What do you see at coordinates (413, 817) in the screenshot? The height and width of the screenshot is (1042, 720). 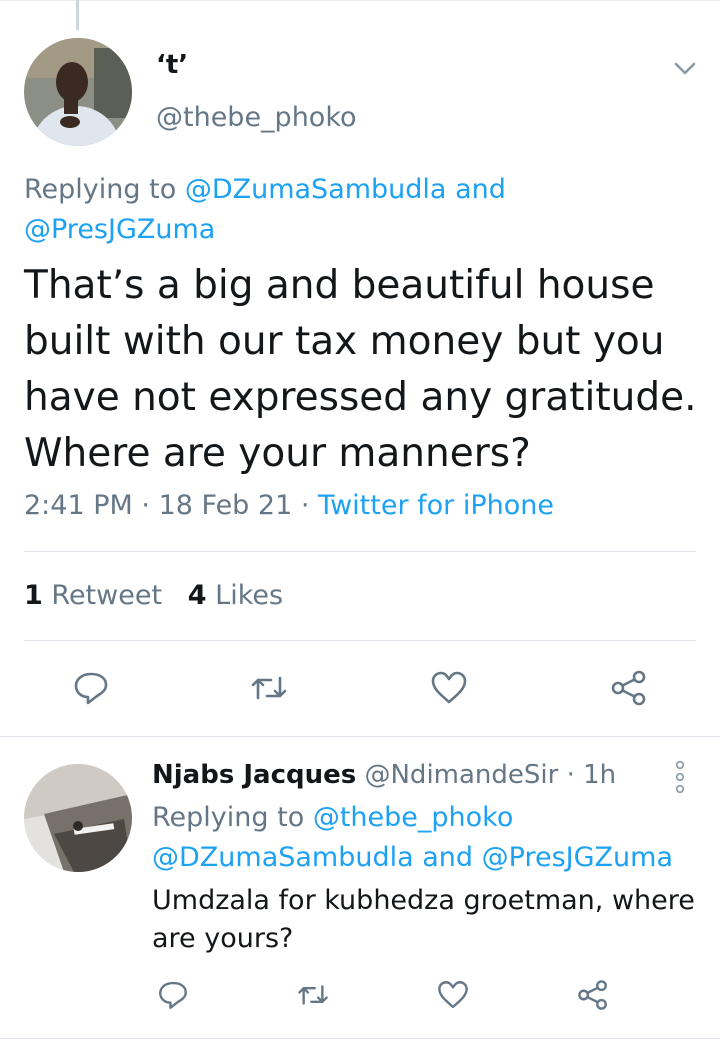 I see `mention-link: @thebe_phoko` at bounding box center [413, 817].